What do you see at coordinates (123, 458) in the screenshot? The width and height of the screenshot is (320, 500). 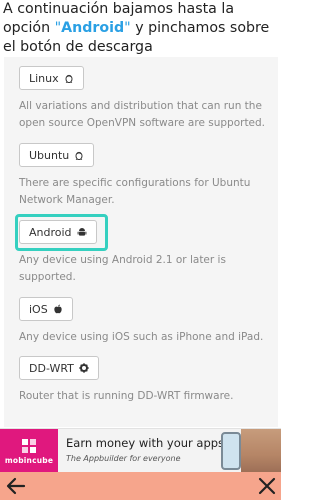 I see `ad-subtitle: The Appbuilder for everyone` at bounding box center [123, 458].